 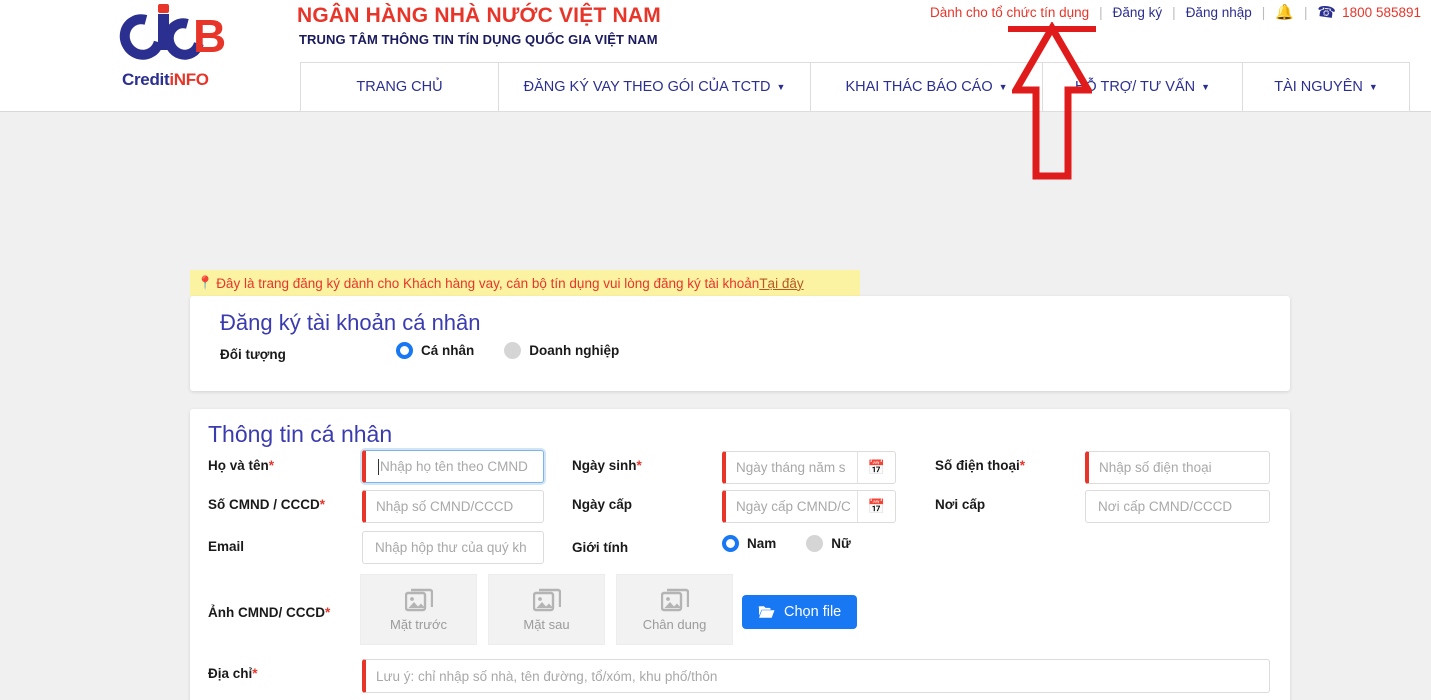 What do you see at coordinates (253, 354) in the screenshot?
I see `label-doi-tuong: Đối tượng` at bounding box center [253, 354].